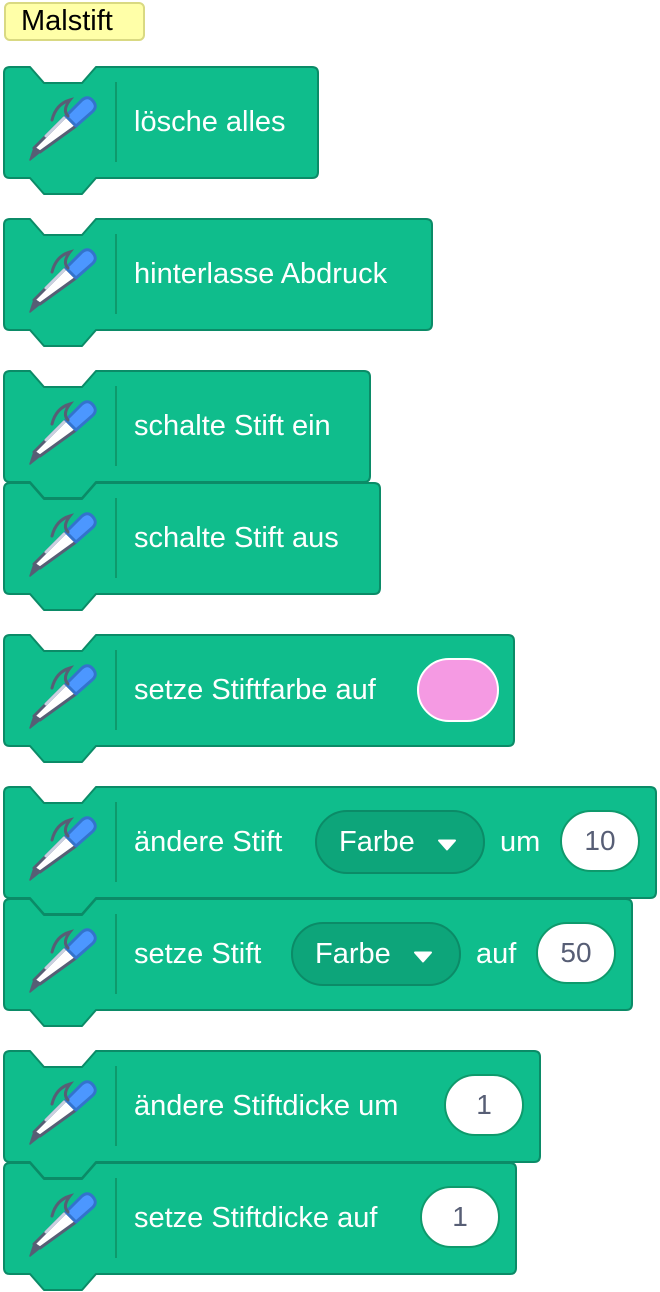  Describe the element at coordinates (520, 842) in the screenshot. I see `block-label-suffix: um` at that location.